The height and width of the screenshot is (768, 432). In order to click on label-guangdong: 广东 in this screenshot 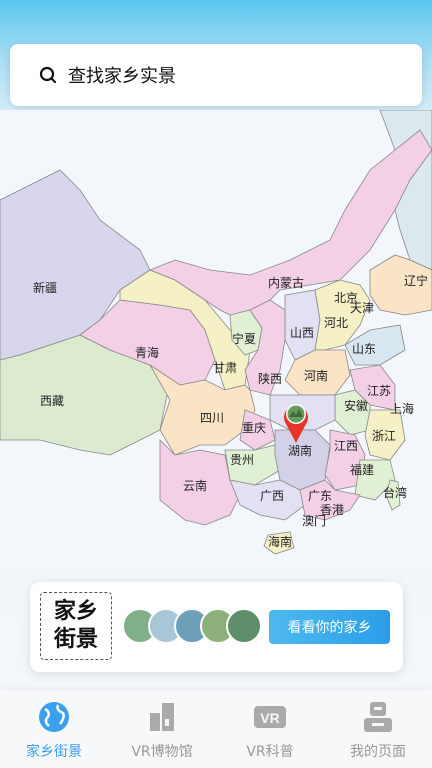, I will do `click(320, 496)`.